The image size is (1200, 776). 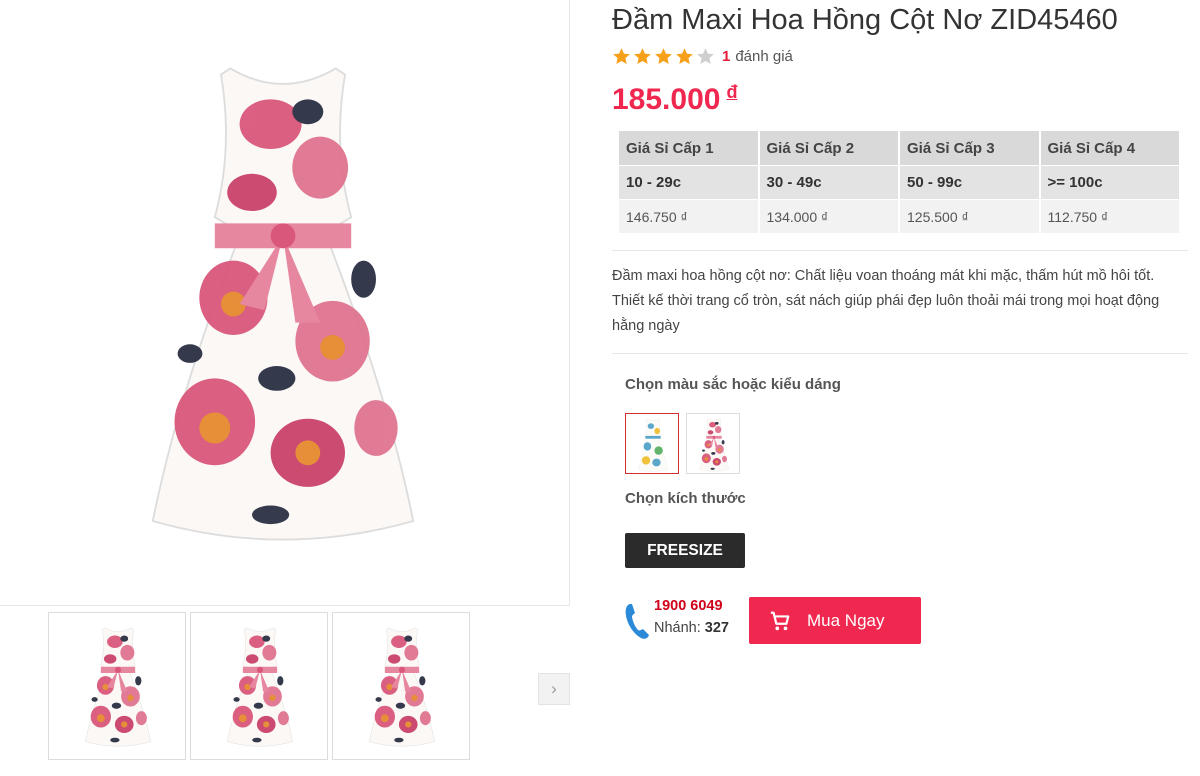 I want to click on buy-now-button: Mua Ngay, so click(x=835, y=620).